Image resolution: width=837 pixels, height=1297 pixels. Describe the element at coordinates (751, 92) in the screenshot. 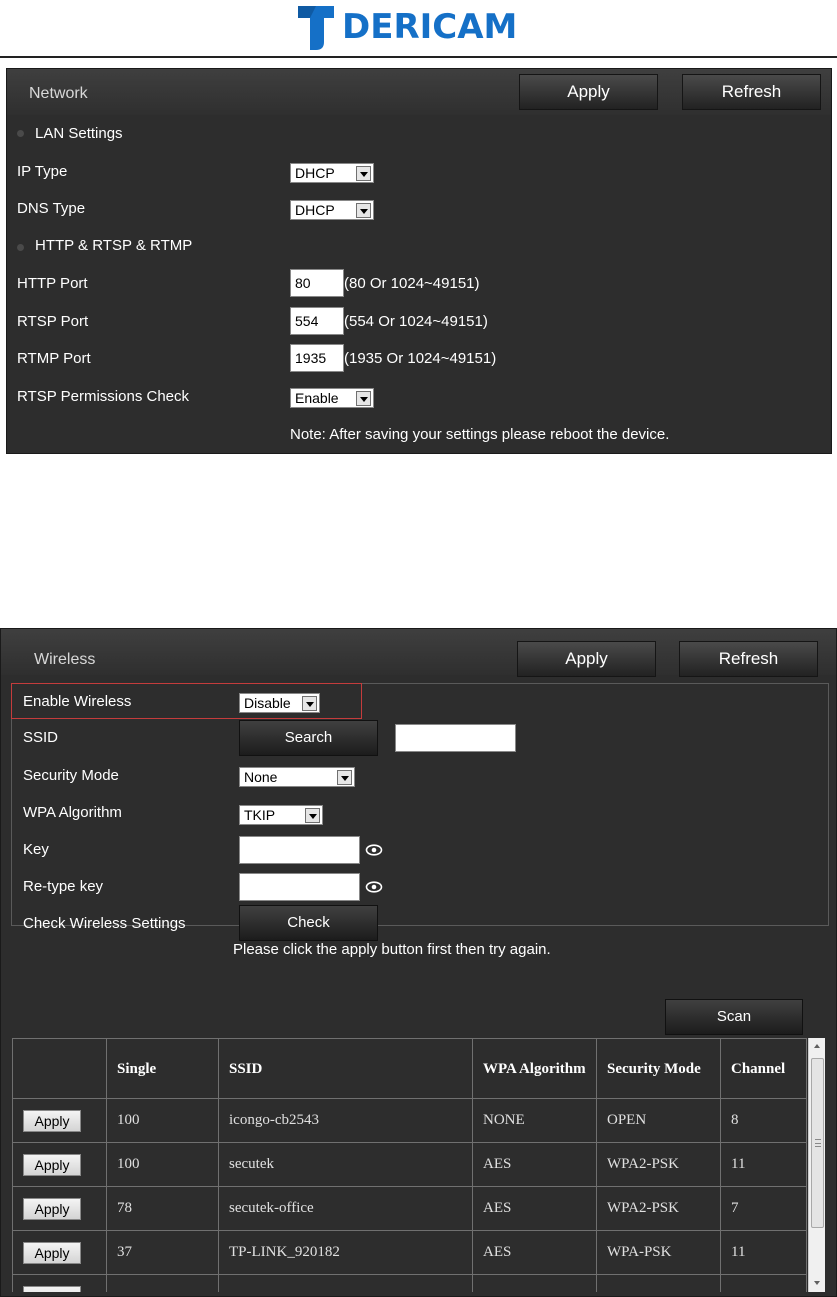

I see `network-refresh-button: Refresh` at that location.